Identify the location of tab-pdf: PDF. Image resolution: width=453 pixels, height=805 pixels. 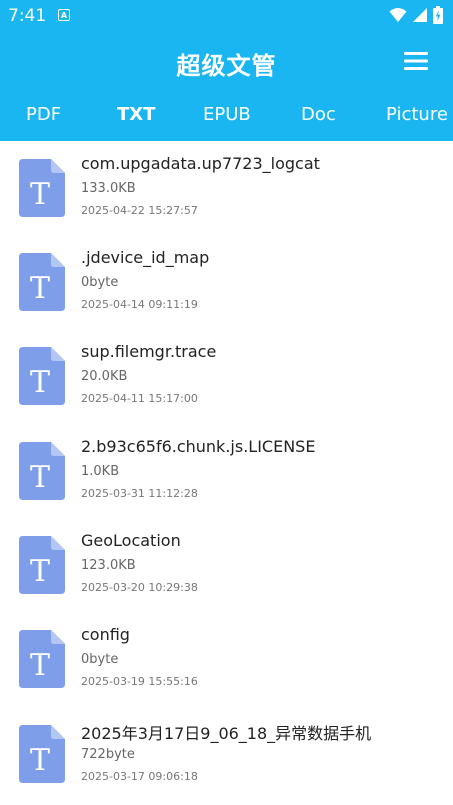
(43, 114).